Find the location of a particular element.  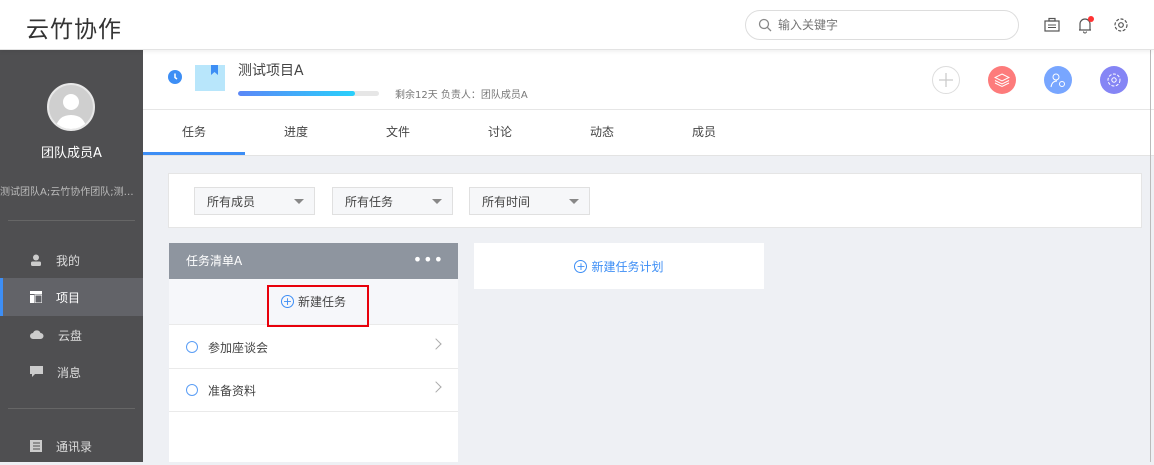

project-tabs: 任务 进度 文件 讨论 动态 成员 is located at coordinates (648, 133).